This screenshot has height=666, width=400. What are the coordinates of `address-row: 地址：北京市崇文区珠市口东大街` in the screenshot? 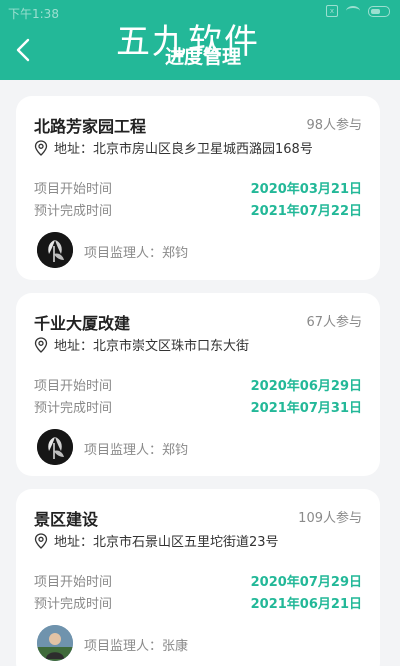 It's located at (141, 344).